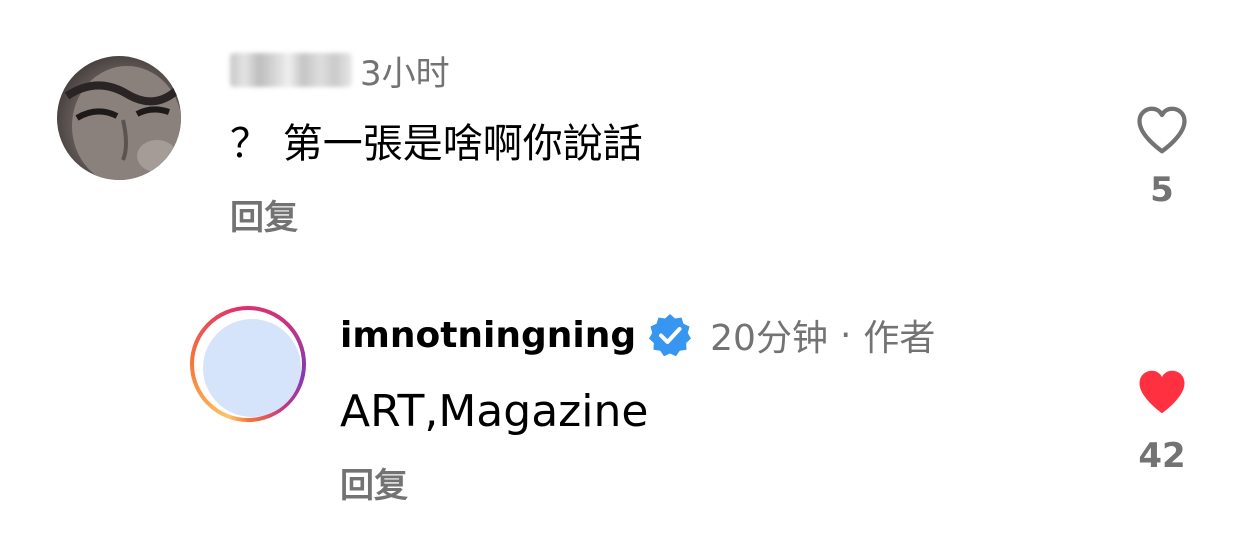  Describe the element at coordinates (769, 338) in the screenshot. I see `comment-timestamp: 20分钟` at that location.